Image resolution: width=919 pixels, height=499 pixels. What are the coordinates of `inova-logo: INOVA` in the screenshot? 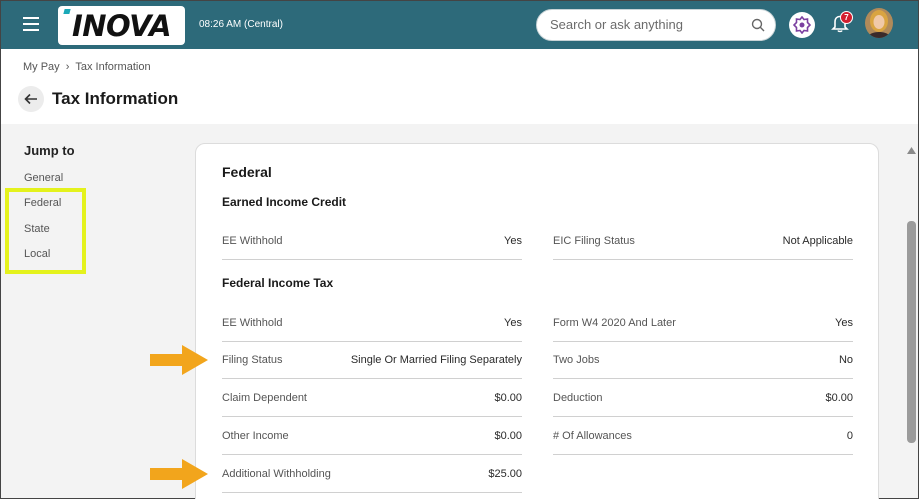 It's located at (121, 25).